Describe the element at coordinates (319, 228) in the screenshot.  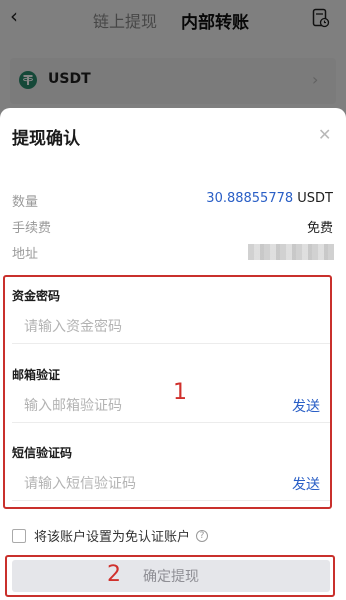
I see `fee-value: 免费` at that location.